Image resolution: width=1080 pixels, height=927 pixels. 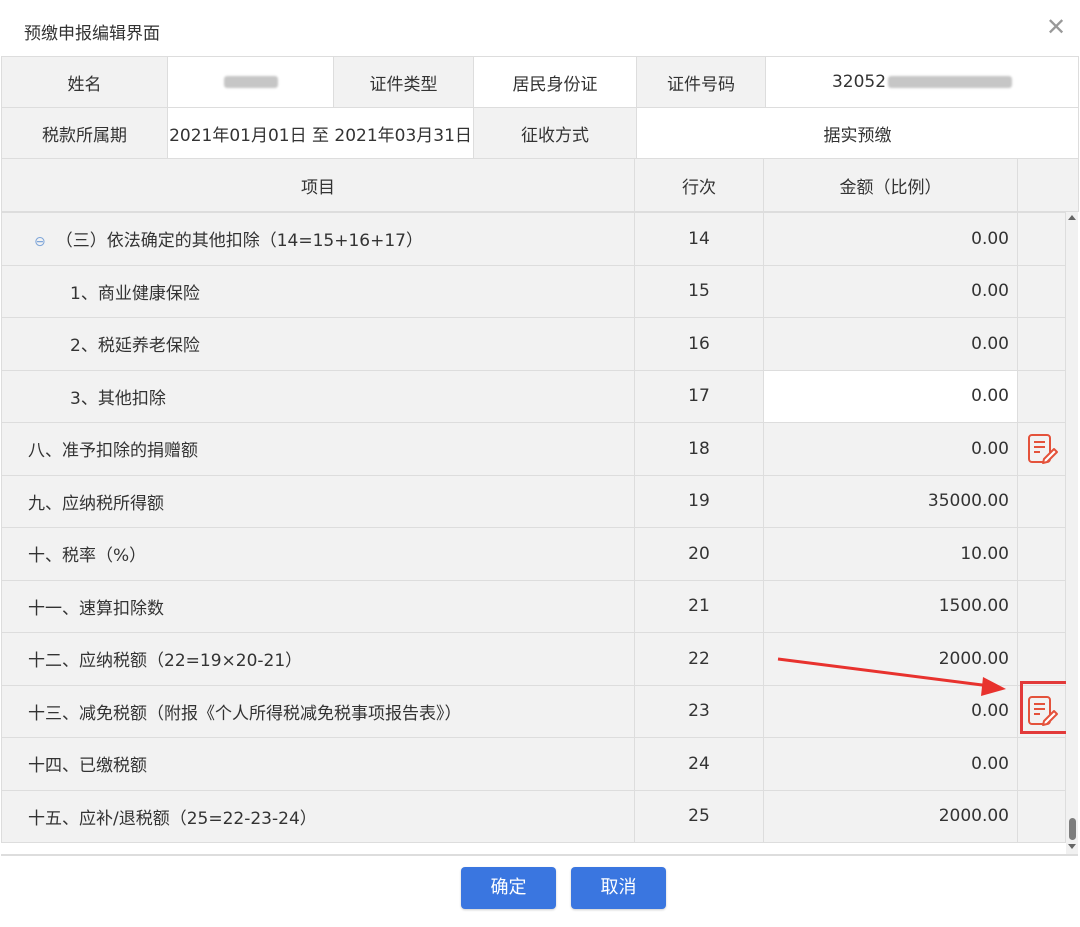 What do you see at coordinates (40, 242) in the screenshot?
I see `collapse-minus-circle-icon: ⊖` at bounding box center [40, 242].